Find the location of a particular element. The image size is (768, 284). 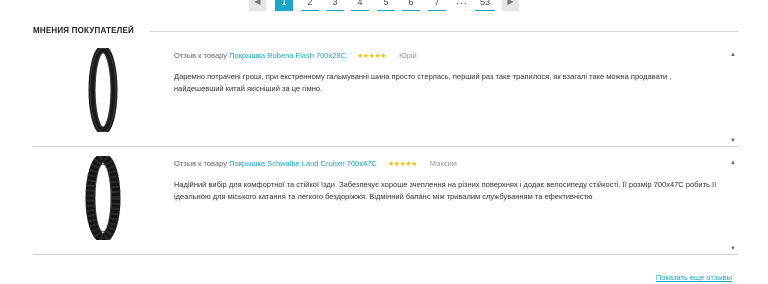

page-1-button: 1 is located at coordinates (284, 5).